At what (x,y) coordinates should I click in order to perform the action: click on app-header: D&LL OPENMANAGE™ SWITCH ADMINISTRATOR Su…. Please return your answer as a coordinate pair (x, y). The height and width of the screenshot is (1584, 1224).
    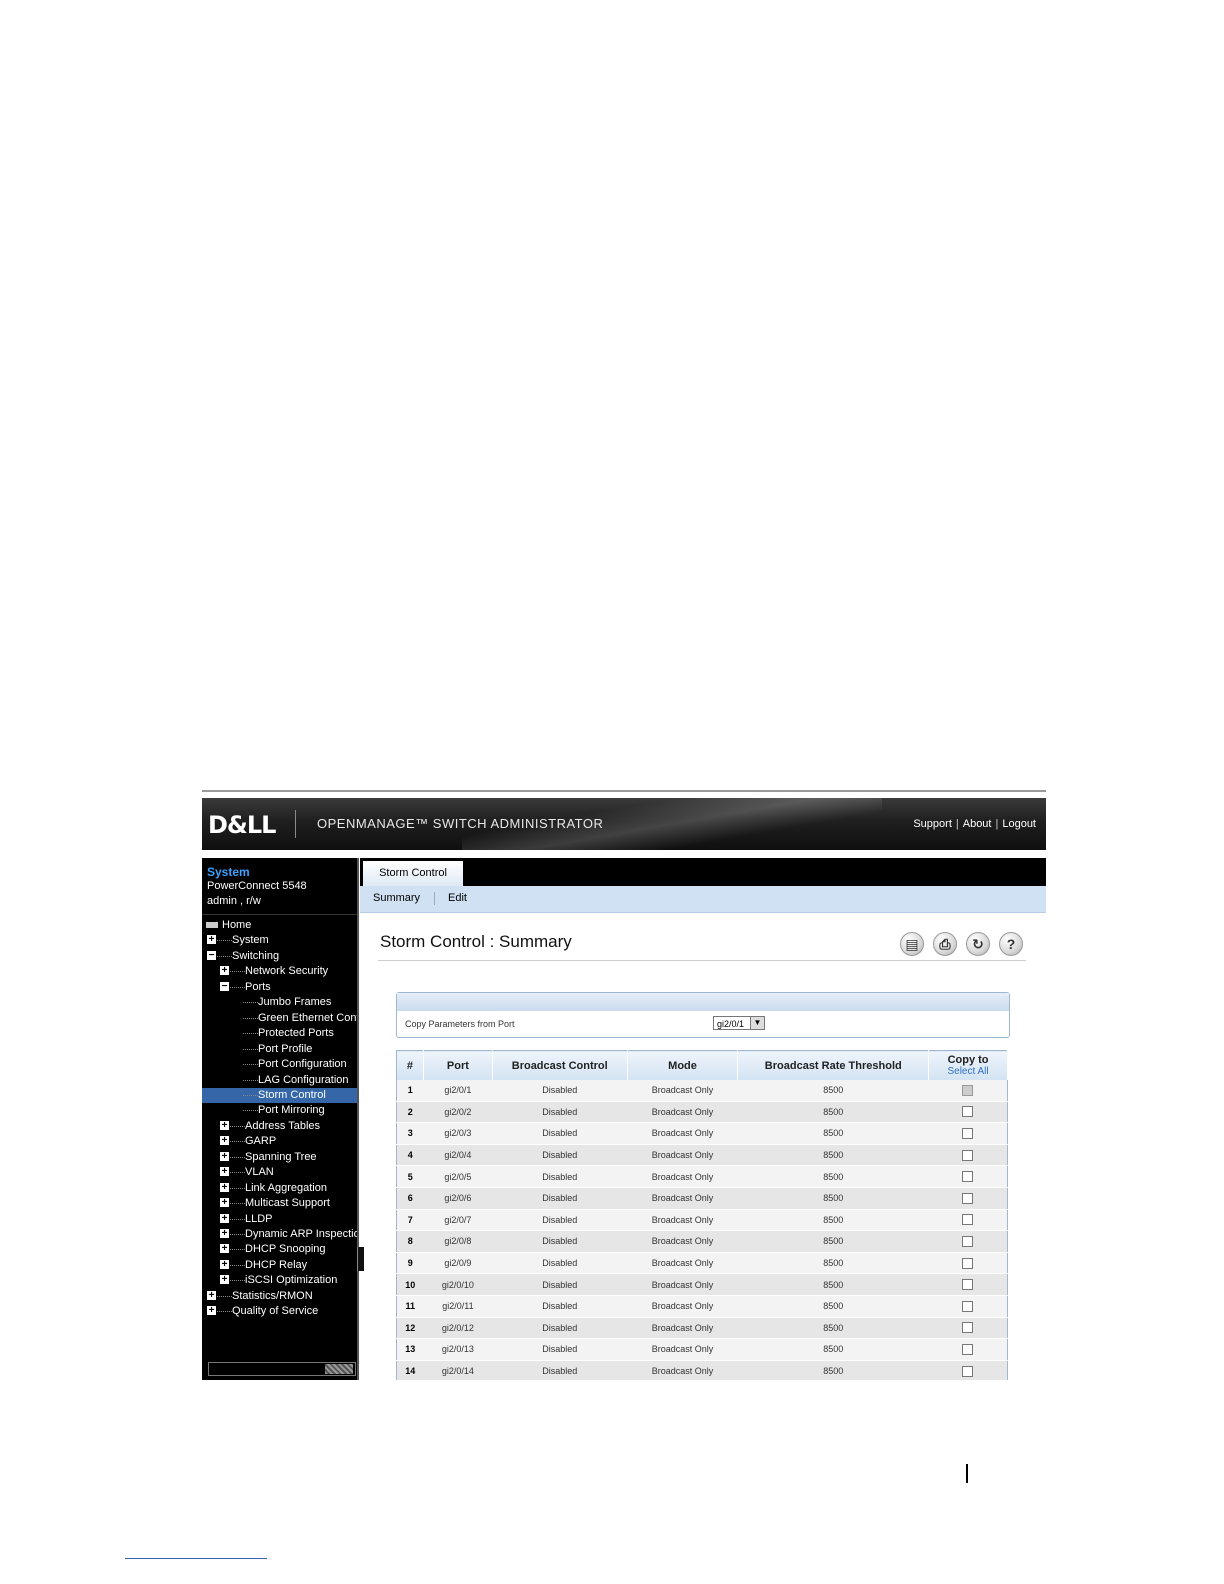
    Looking at the image, I should click on (624, 824).